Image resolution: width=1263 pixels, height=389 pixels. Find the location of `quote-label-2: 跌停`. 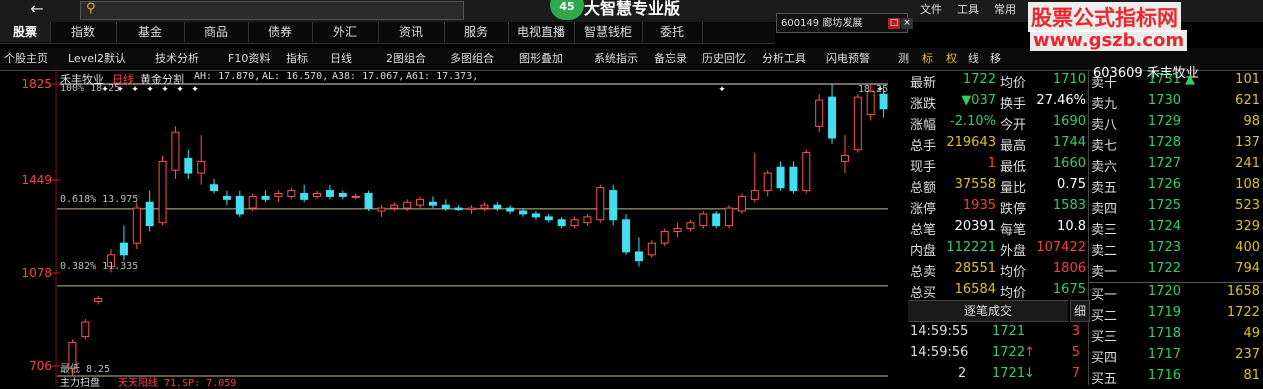

quote-label-2: 跌停 is located at coordinates (1013, 209).